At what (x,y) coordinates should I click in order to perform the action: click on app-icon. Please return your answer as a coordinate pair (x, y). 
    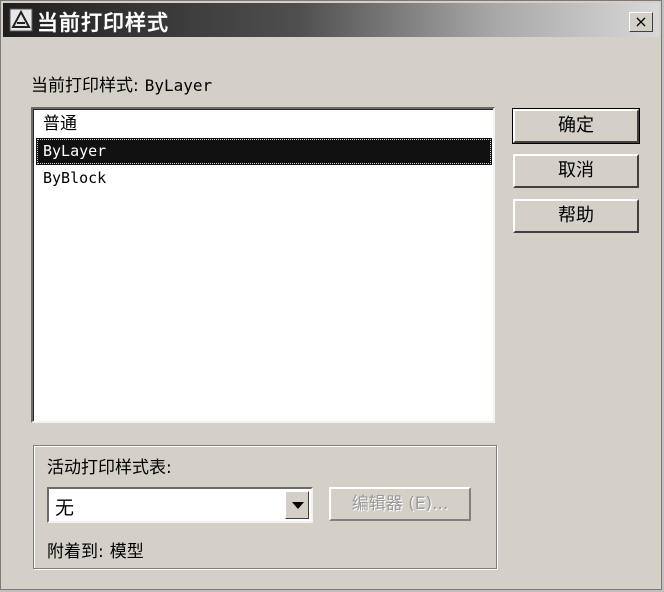
    Looking at the image, I should click on (21, 20).